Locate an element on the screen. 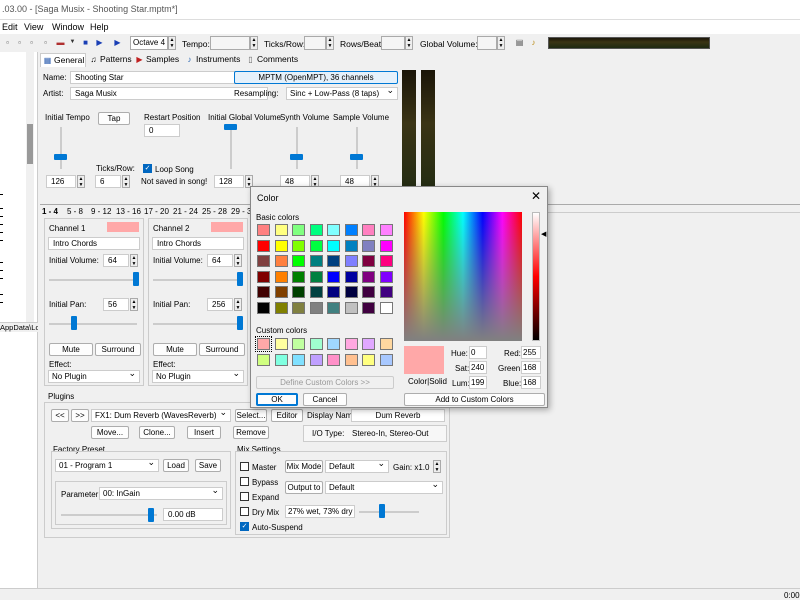 This screenshot has height=600, width=800. synth-volume-thumb is located at coordinates (296, 157).